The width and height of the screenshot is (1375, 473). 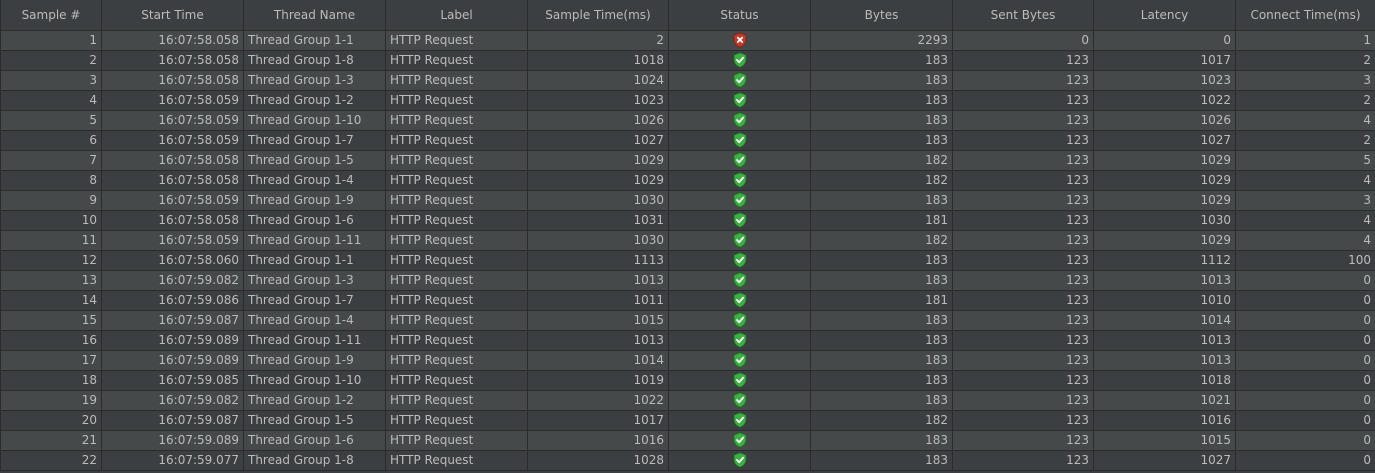 I want to click on cell-sample-time: 1019, so click(x=598, y=380).